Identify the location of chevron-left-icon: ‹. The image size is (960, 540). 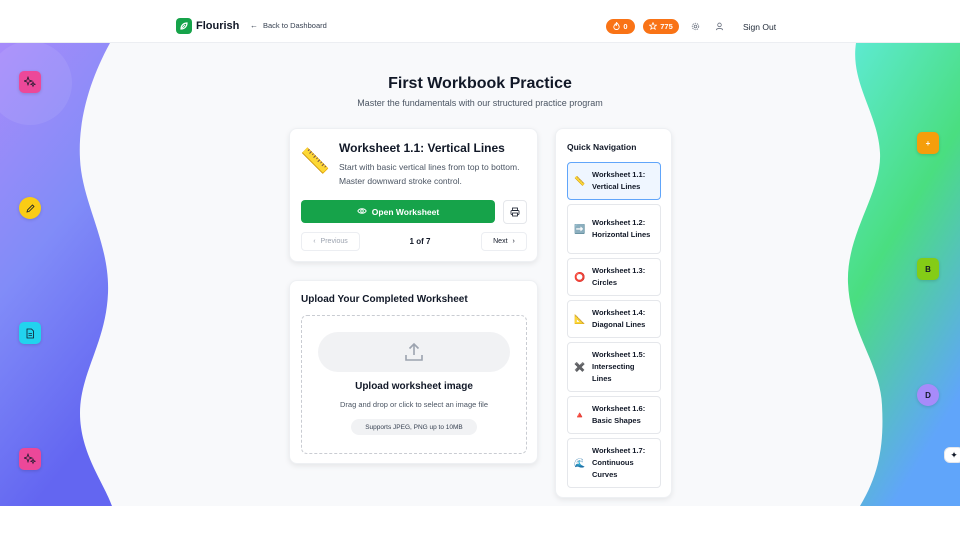
(314, 241).